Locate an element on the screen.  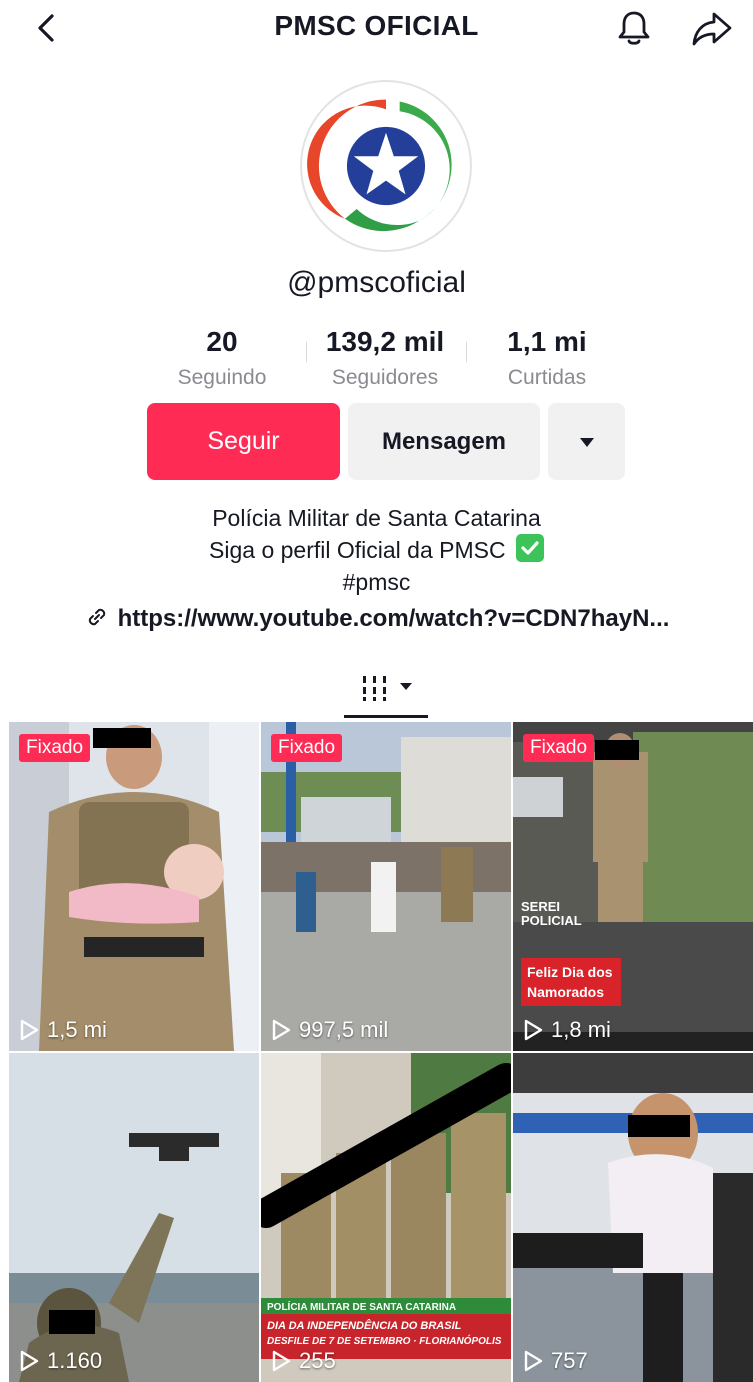
view-count-text: 997,5 mil is located at coordinates (344, 1029).